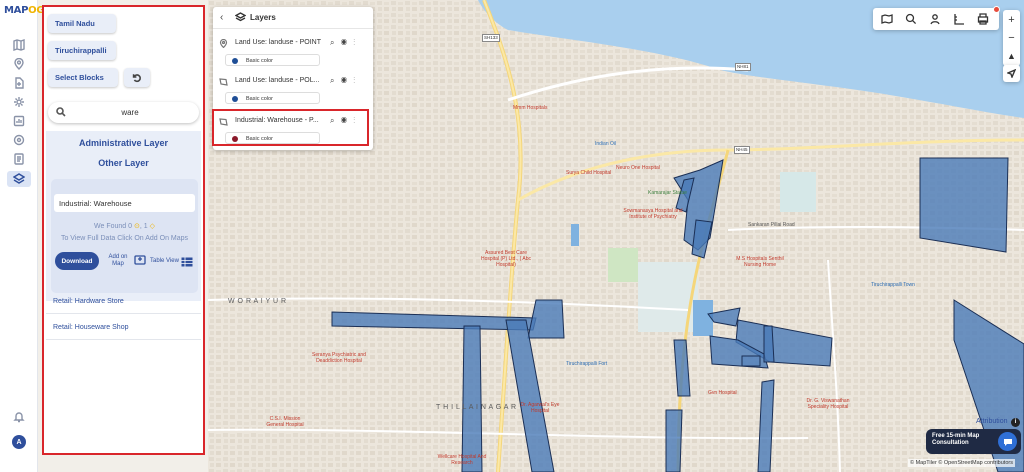 The width and height of the screenshot is (1024, 472). What do you see at coordinates (123, 143) in the screenshot?
I see `administrative-layer-title: Administrative Layer` at bounding box center [123, 143].